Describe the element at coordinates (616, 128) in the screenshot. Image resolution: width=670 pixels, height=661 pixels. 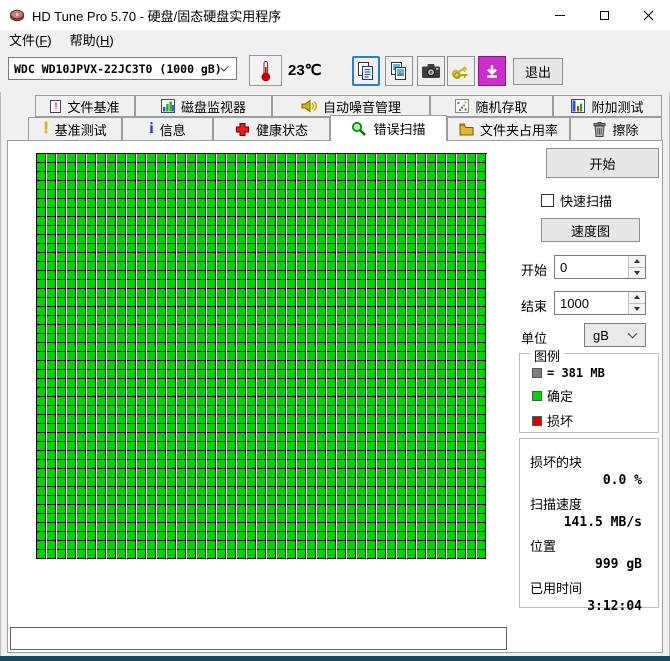
I see `tab-erase: 擦除` at that location.